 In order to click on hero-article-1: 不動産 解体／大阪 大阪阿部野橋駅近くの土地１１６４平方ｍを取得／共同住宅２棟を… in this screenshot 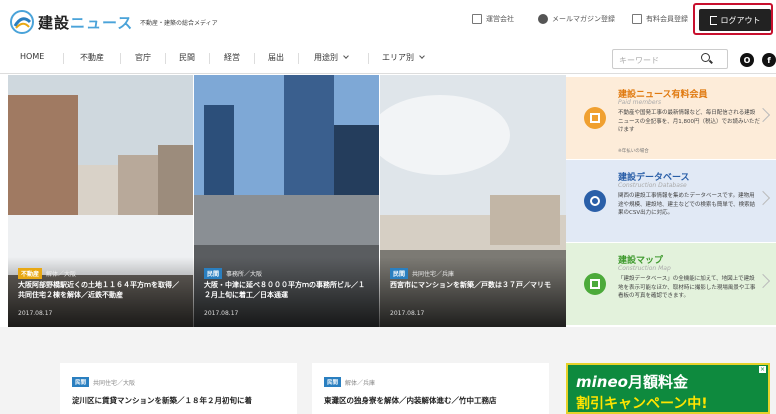, I will do `click(101, 201)`.